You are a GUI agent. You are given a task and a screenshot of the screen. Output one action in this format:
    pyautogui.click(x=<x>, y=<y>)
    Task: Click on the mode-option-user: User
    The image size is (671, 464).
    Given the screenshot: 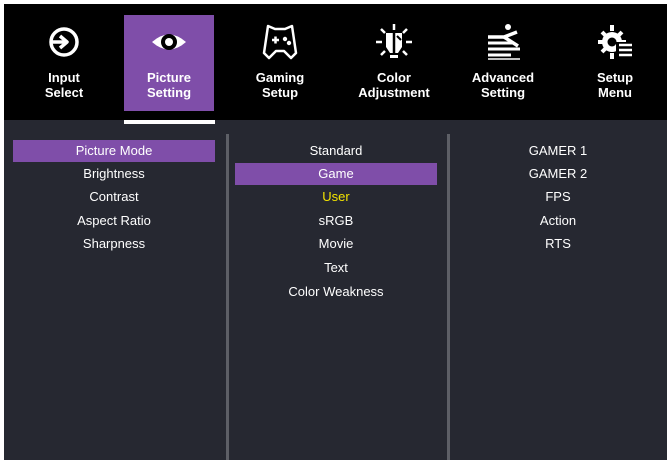 What is the action you would take?
    pyautogui.click(x=336, y=197)
    